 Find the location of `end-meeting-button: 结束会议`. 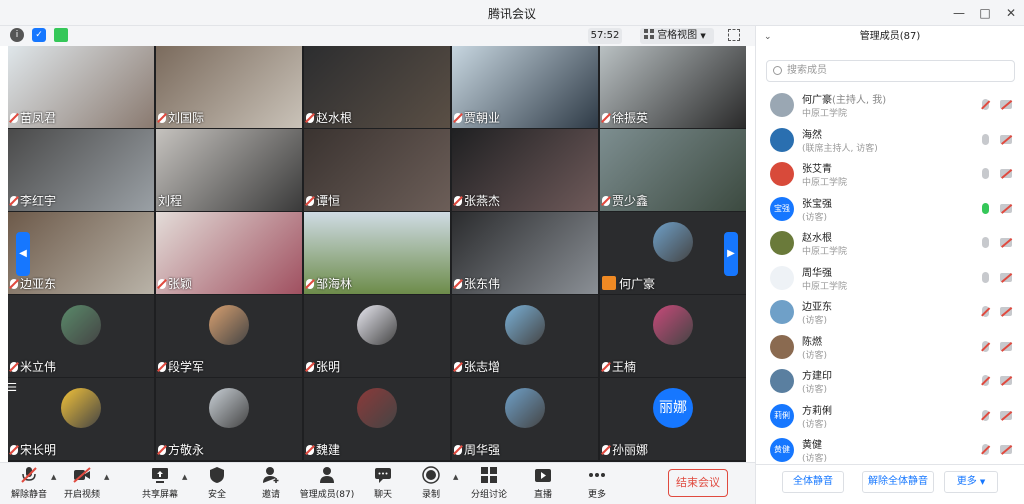

end-meeting-button: 结束会议 is located at coordinates (698, 483).